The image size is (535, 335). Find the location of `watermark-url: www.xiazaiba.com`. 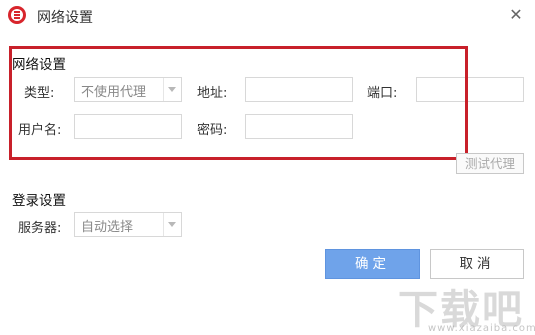

watermark-url: www.xiazaiba.com is located at coordinates (481, 328).